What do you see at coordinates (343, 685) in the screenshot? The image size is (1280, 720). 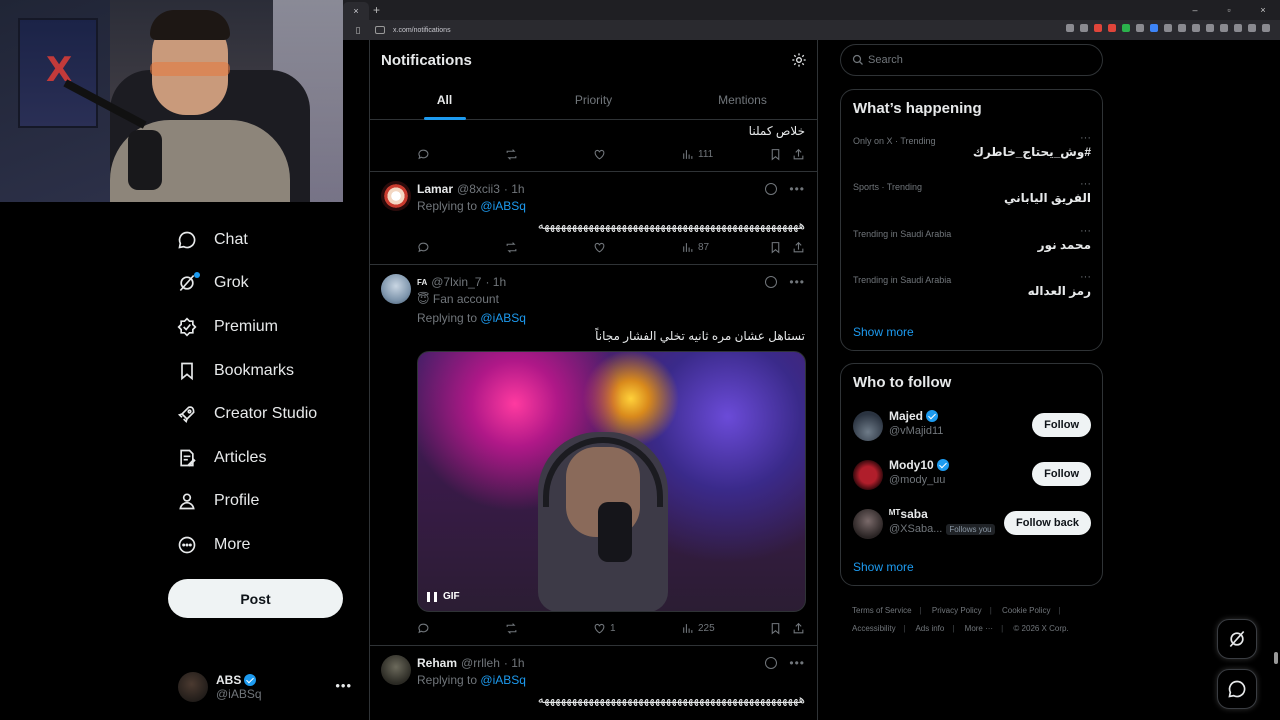 I see `account-more-icon: •••` at bounding box center [343, 685].